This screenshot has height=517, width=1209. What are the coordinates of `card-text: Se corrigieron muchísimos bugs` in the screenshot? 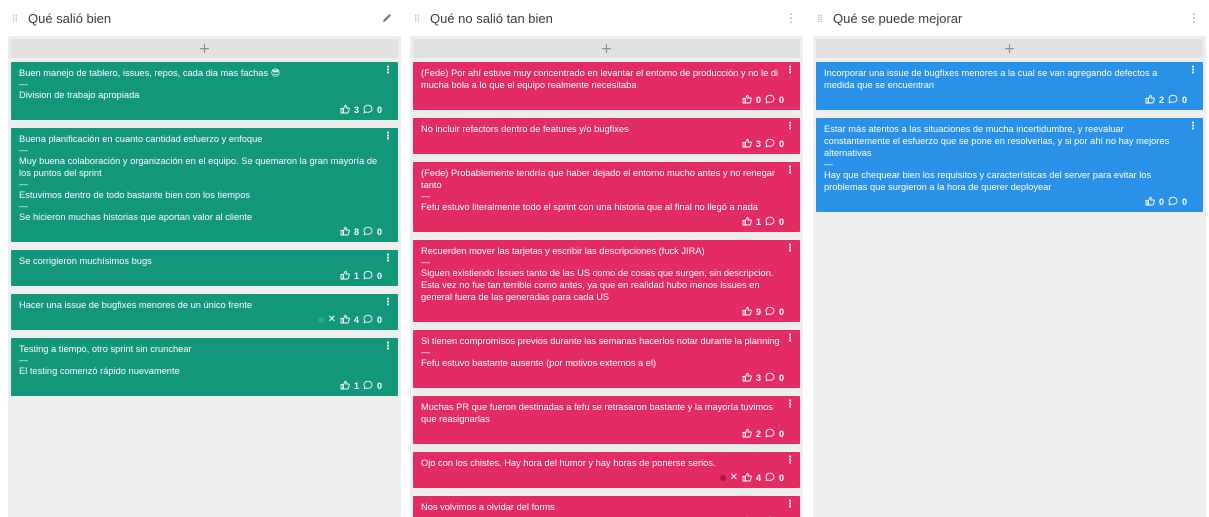 It's located at (85, 261).